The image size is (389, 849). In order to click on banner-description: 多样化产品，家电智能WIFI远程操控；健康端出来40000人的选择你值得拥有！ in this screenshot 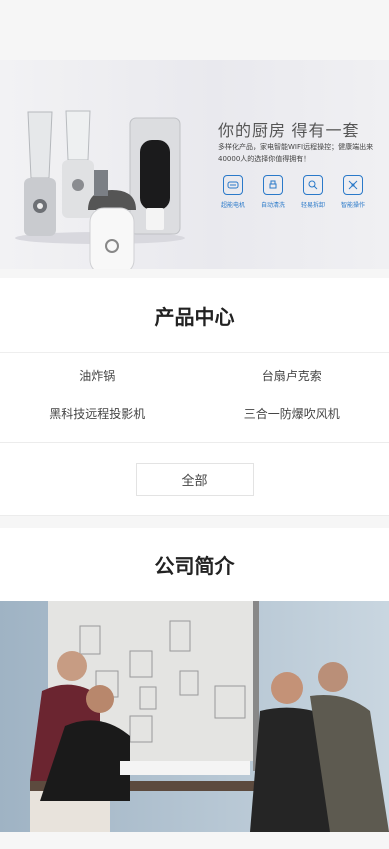, I will do `click(296, 153)`.